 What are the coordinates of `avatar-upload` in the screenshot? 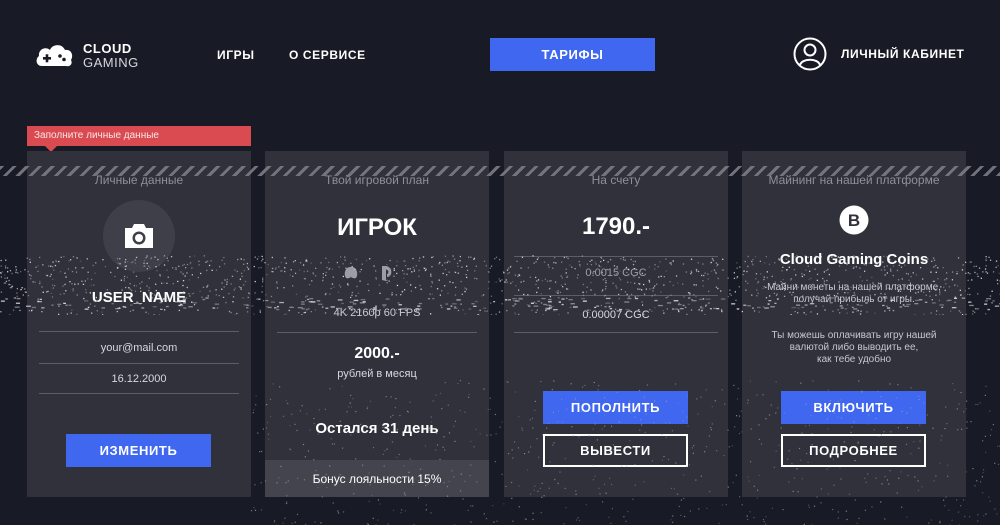 It's located at (139, 236).